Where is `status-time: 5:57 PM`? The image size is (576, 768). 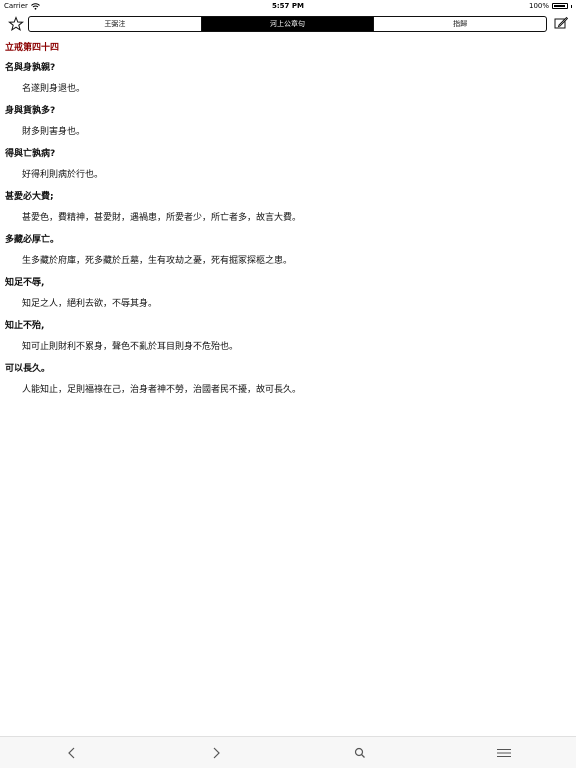 status-time: 5:57 PM is located at coordinates (288, 6).